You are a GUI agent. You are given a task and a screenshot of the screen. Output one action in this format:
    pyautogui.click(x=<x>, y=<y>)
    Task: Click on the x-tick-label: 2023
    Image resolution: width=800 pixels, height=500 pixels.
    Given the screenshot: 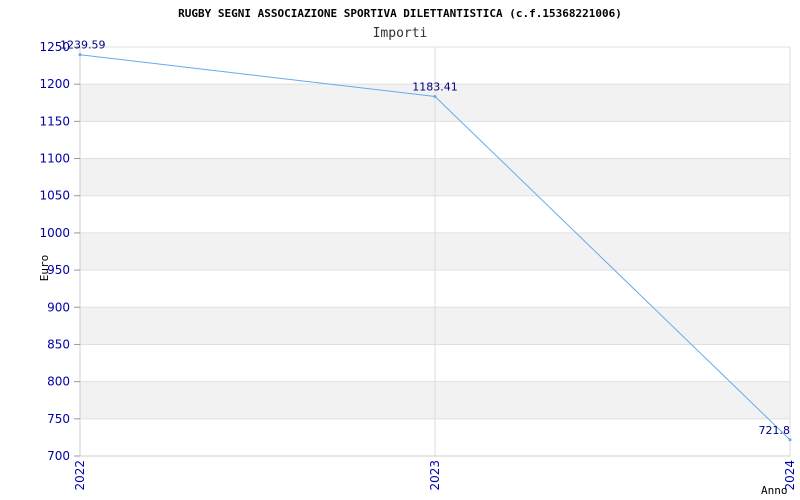 What is the action you would take?
    pyautogui.click(x=435, y=475)
    